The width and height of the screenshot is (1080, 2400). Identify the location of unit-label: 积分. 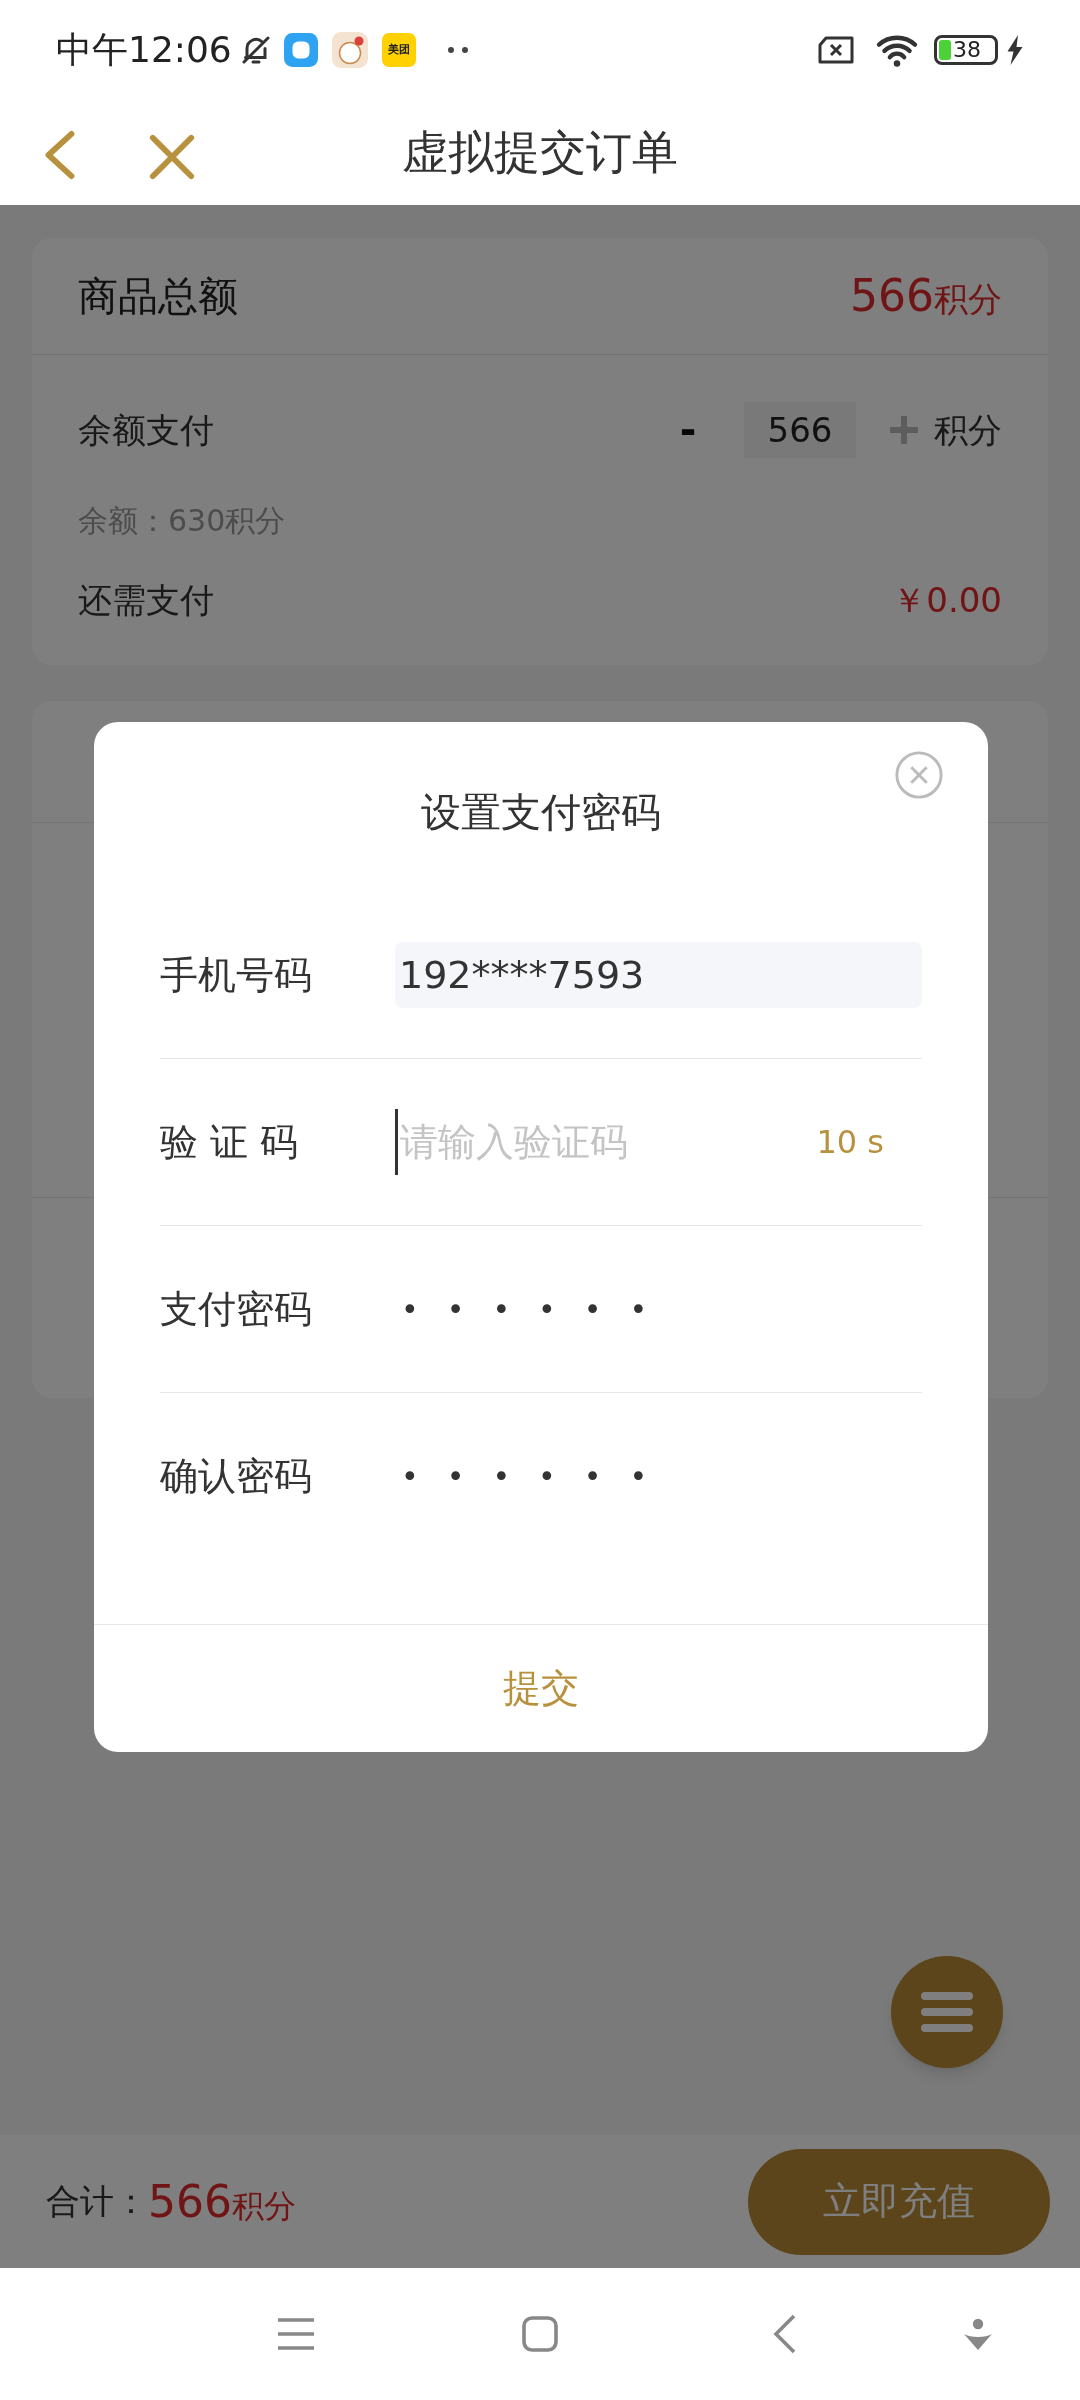
(968, 430).